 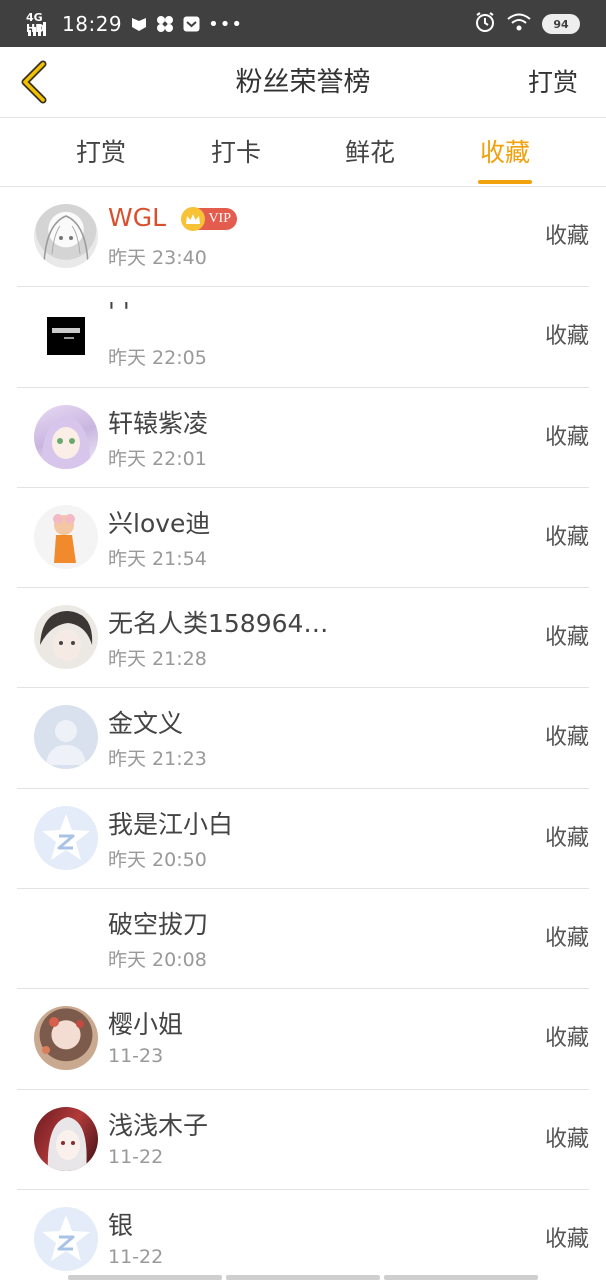 What do you see at coordinates (303, 738) in the screenshot?
I see `list-item: 金文义 昨天 21:23 收藏` at bounding box center [303, 738].